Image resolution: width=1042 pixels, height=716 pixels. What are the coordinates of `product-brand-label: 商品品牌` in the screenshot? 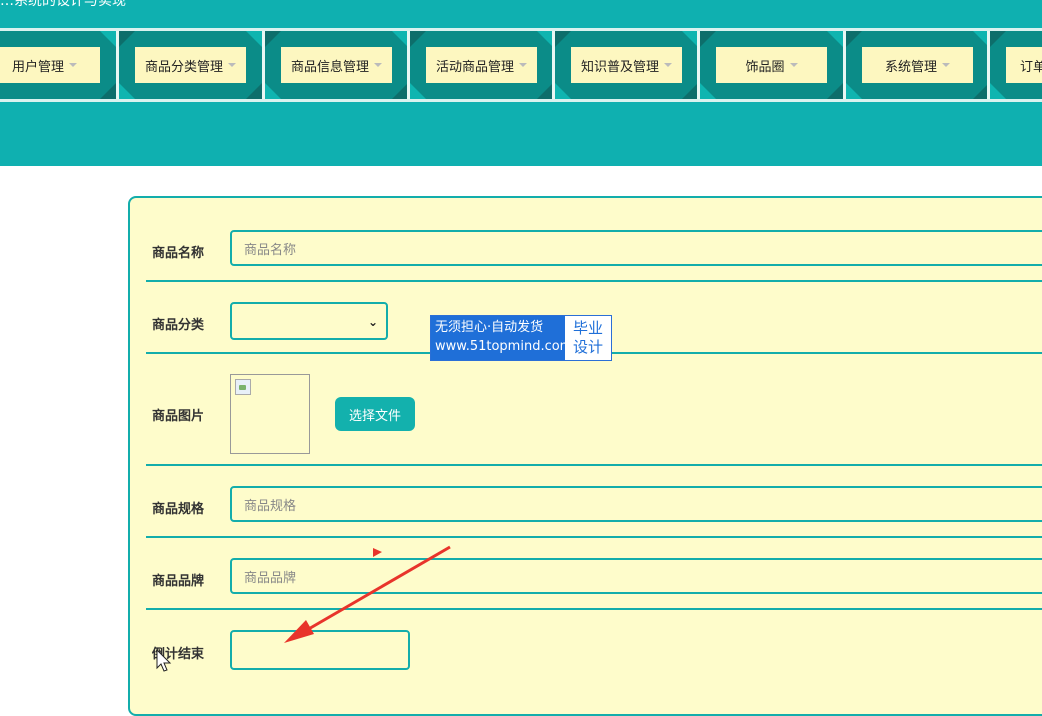 It's located at (178, 581).